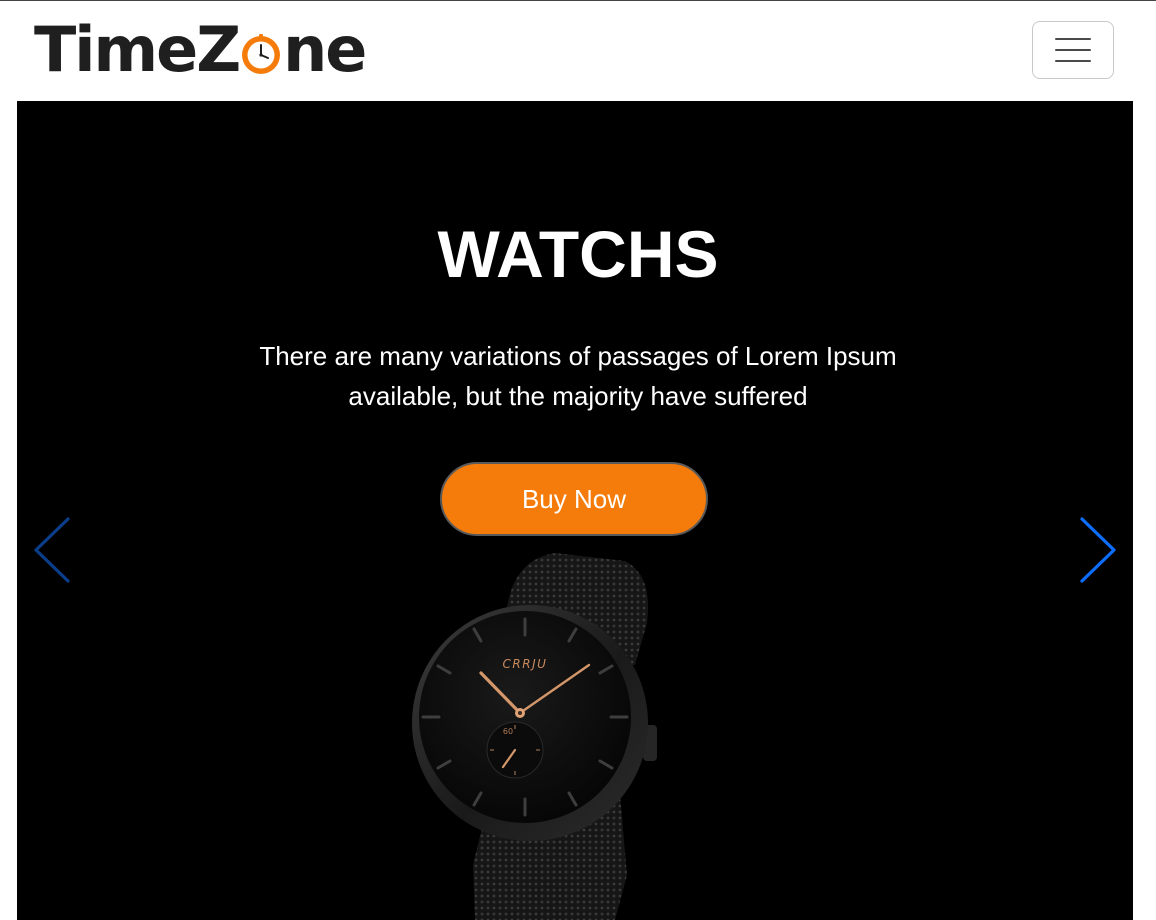 Image resolution: width=1156 pixels, height=920 pixels. What do you see at coordinates (325, 49) in the screenshot?
I see `brand-text-end: ne` at bounding box center [325, 49].